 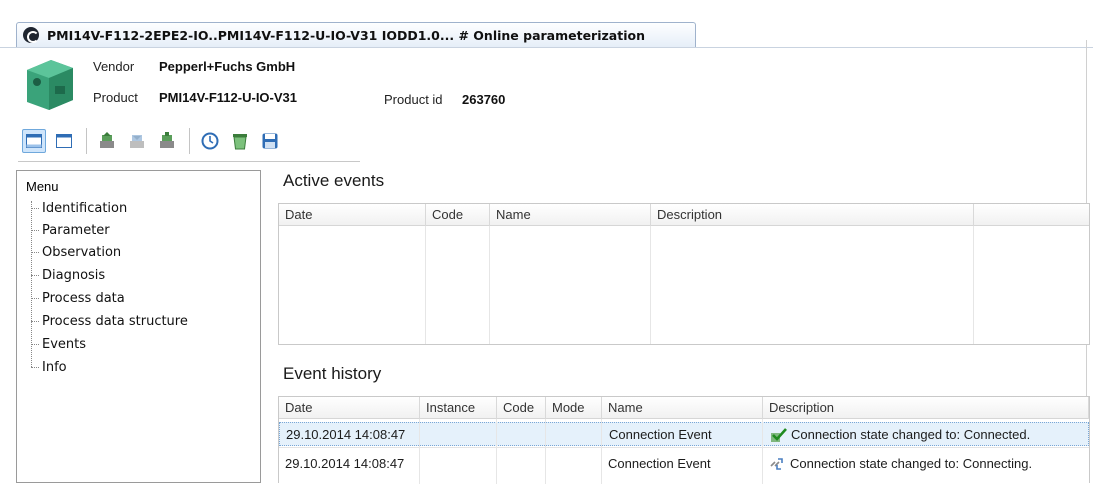 What do you see at coordinates (413, 99) in the screenshot?
I see `product-id-label: Product id` at bounding box center [413, 99].